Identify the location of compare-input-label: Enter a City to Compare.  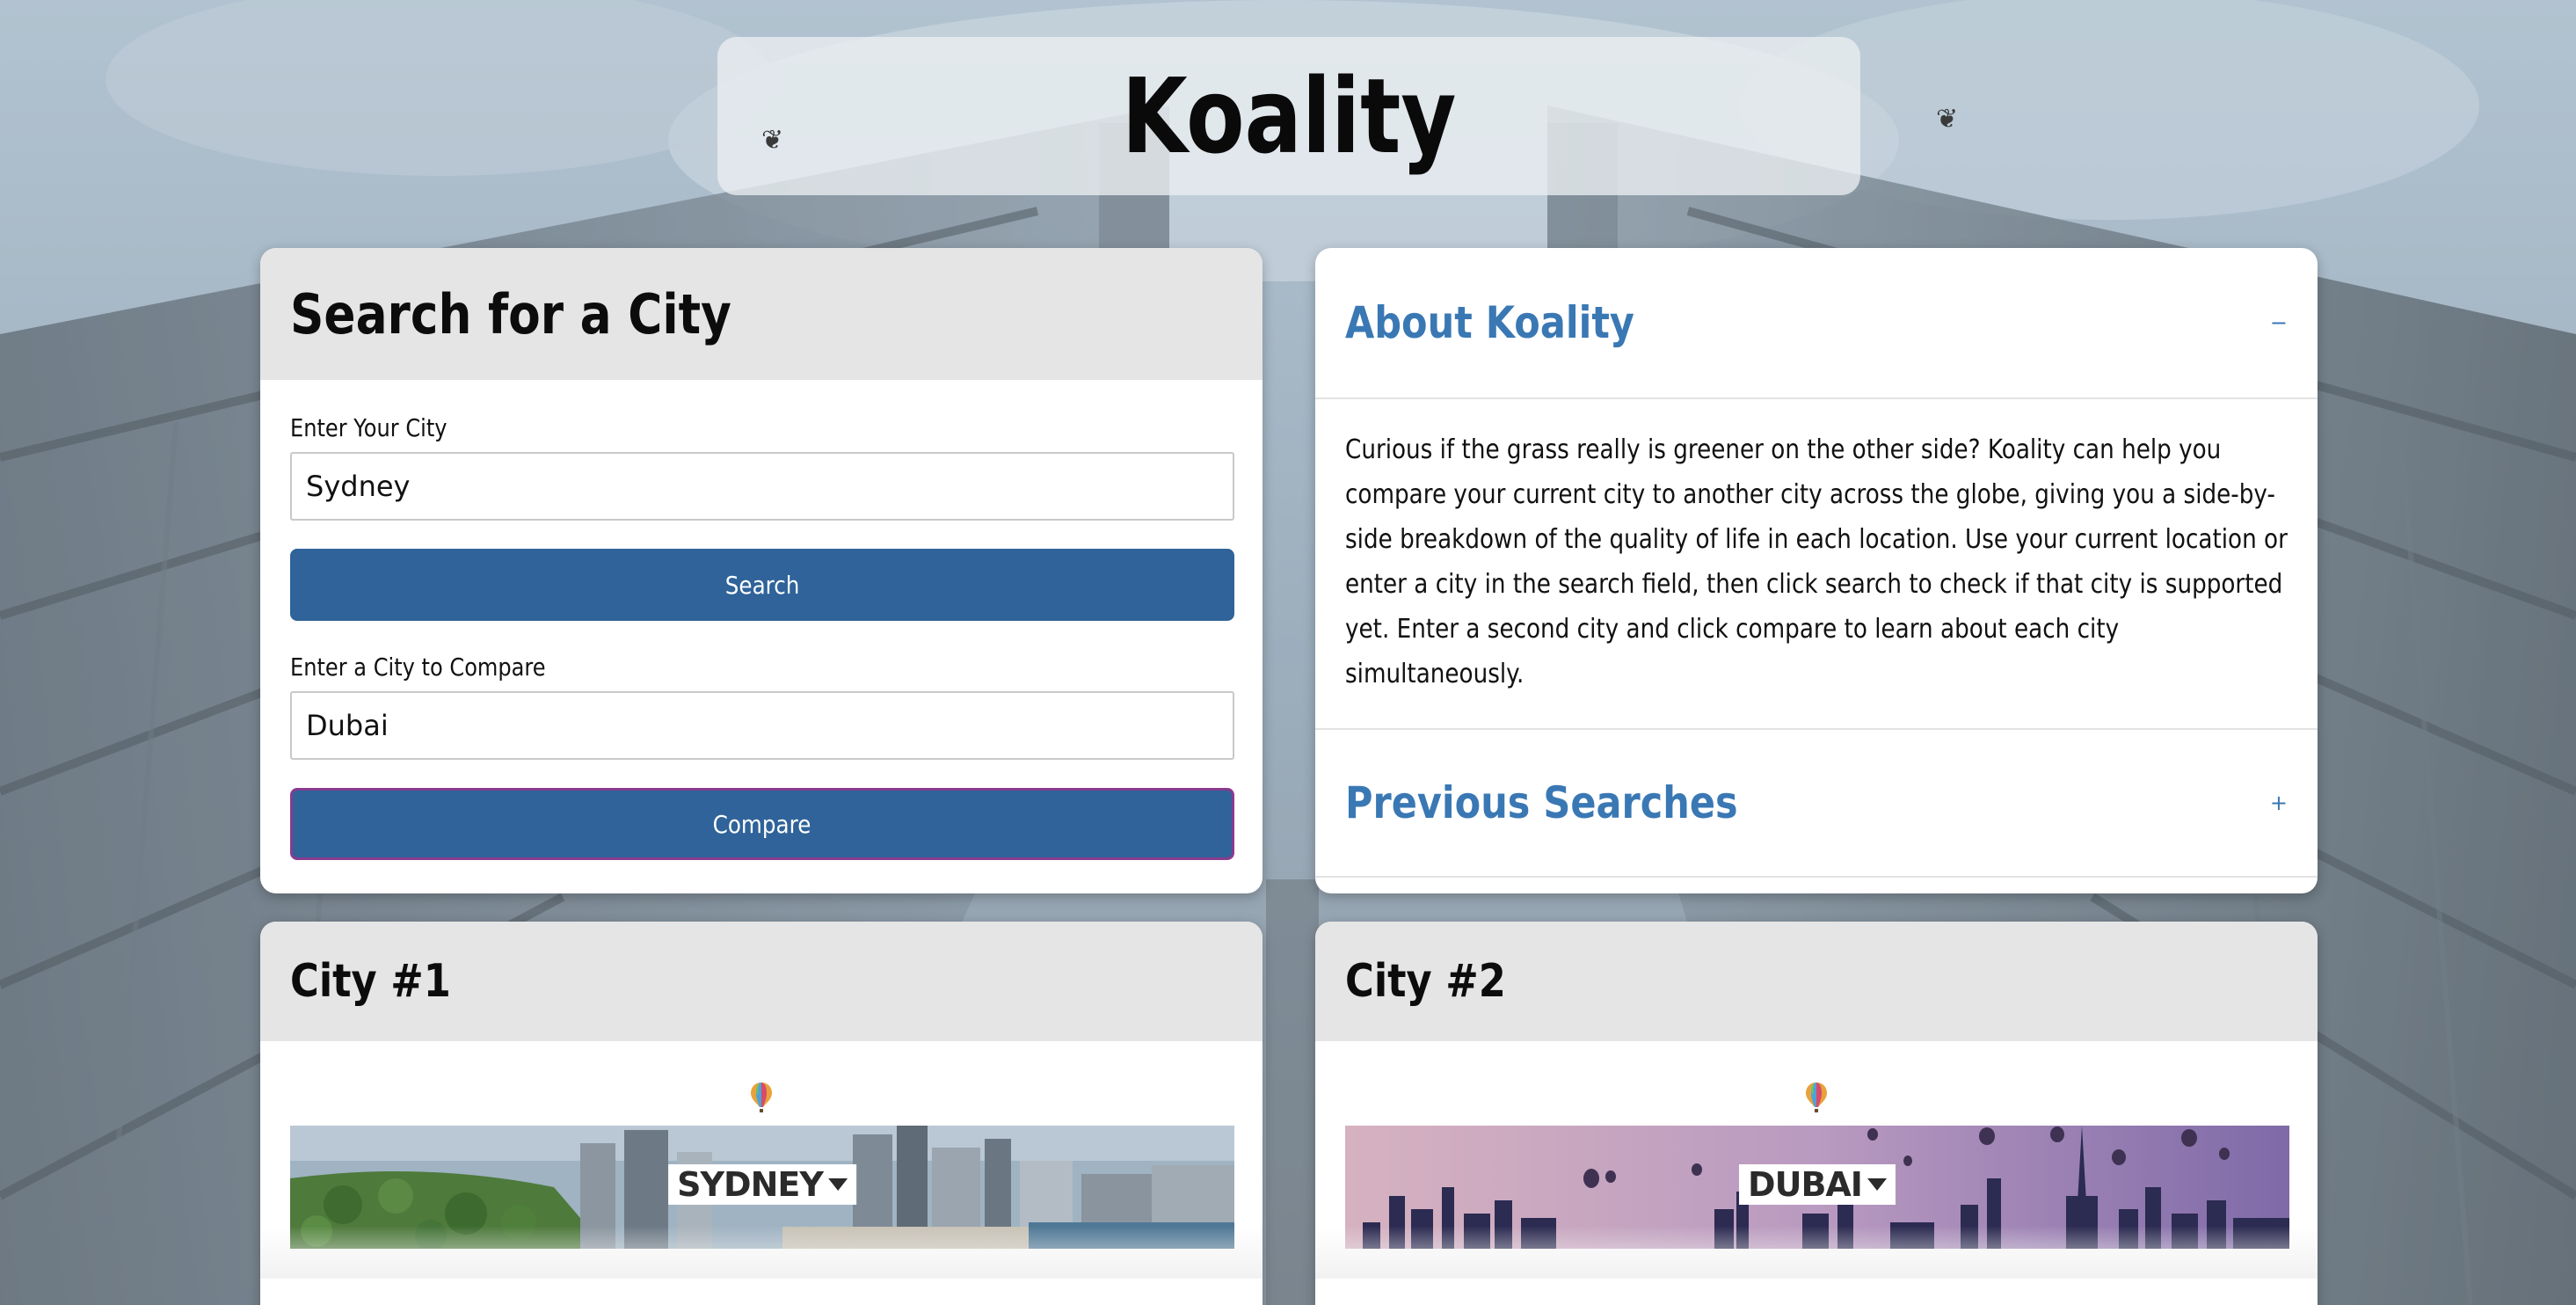
(418, 667).